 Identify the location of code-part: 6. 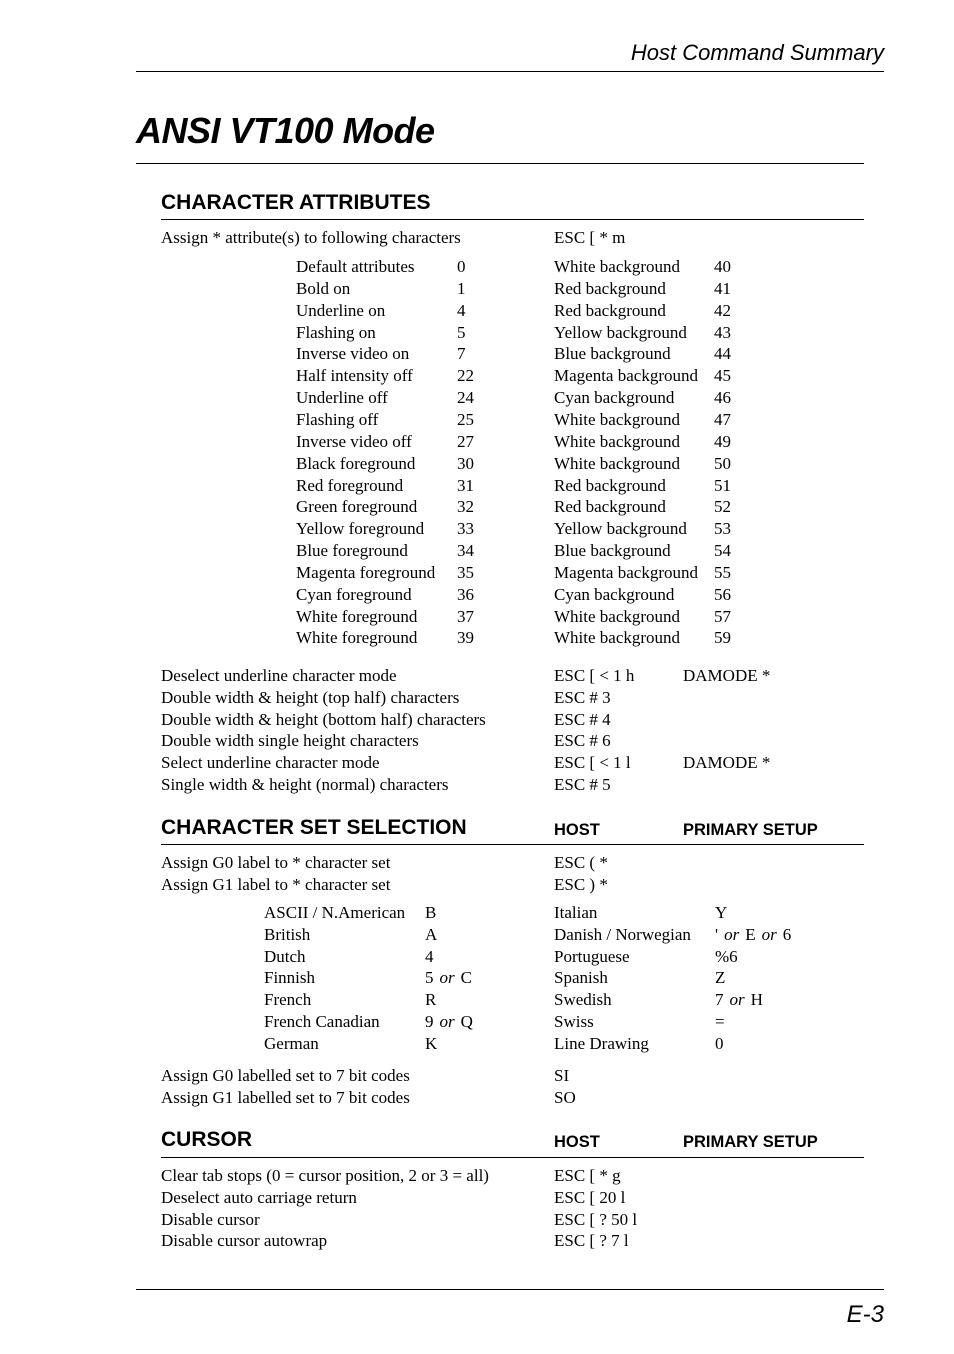
(787, 934).